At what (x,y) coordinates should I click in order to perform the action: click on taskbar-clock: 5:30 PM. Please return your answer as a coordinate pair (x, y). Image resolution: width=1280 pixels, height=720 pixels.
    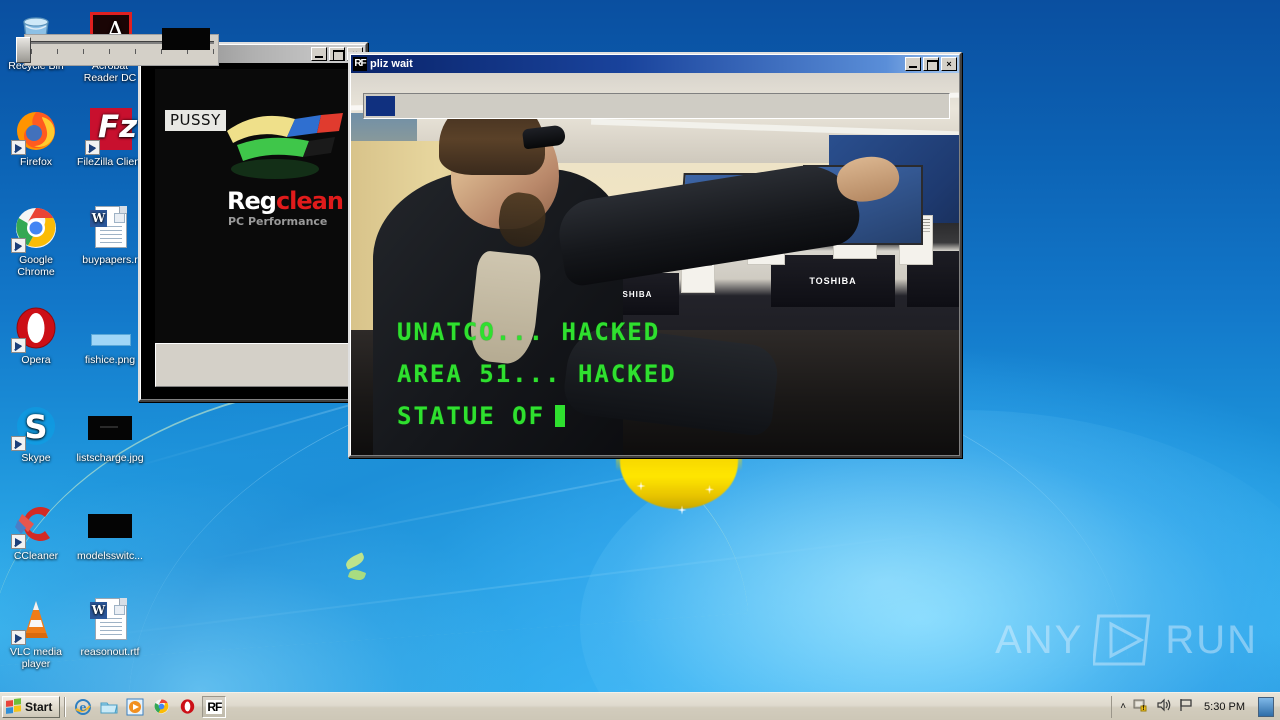
    Looking at the image, I should click on (1224, 707).